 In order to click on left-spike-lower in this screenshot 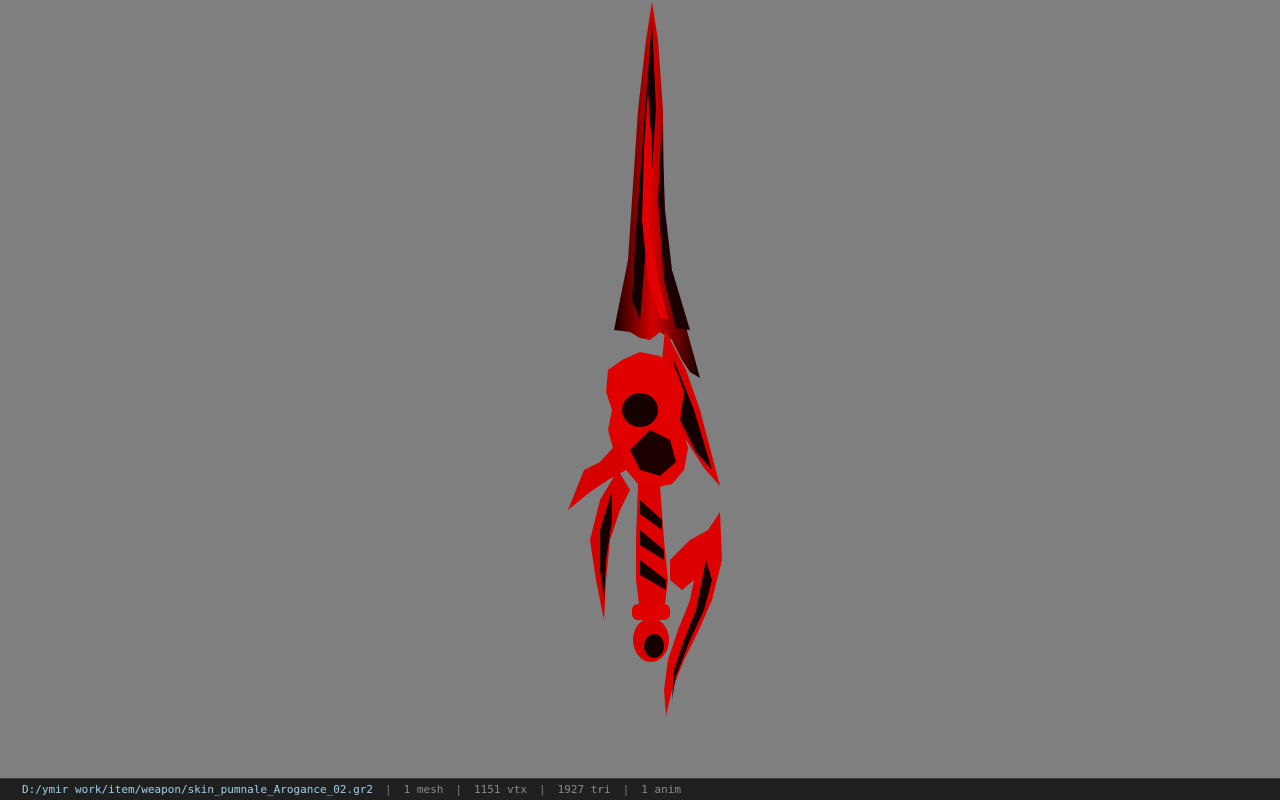, I will do `click(610, 545)`.